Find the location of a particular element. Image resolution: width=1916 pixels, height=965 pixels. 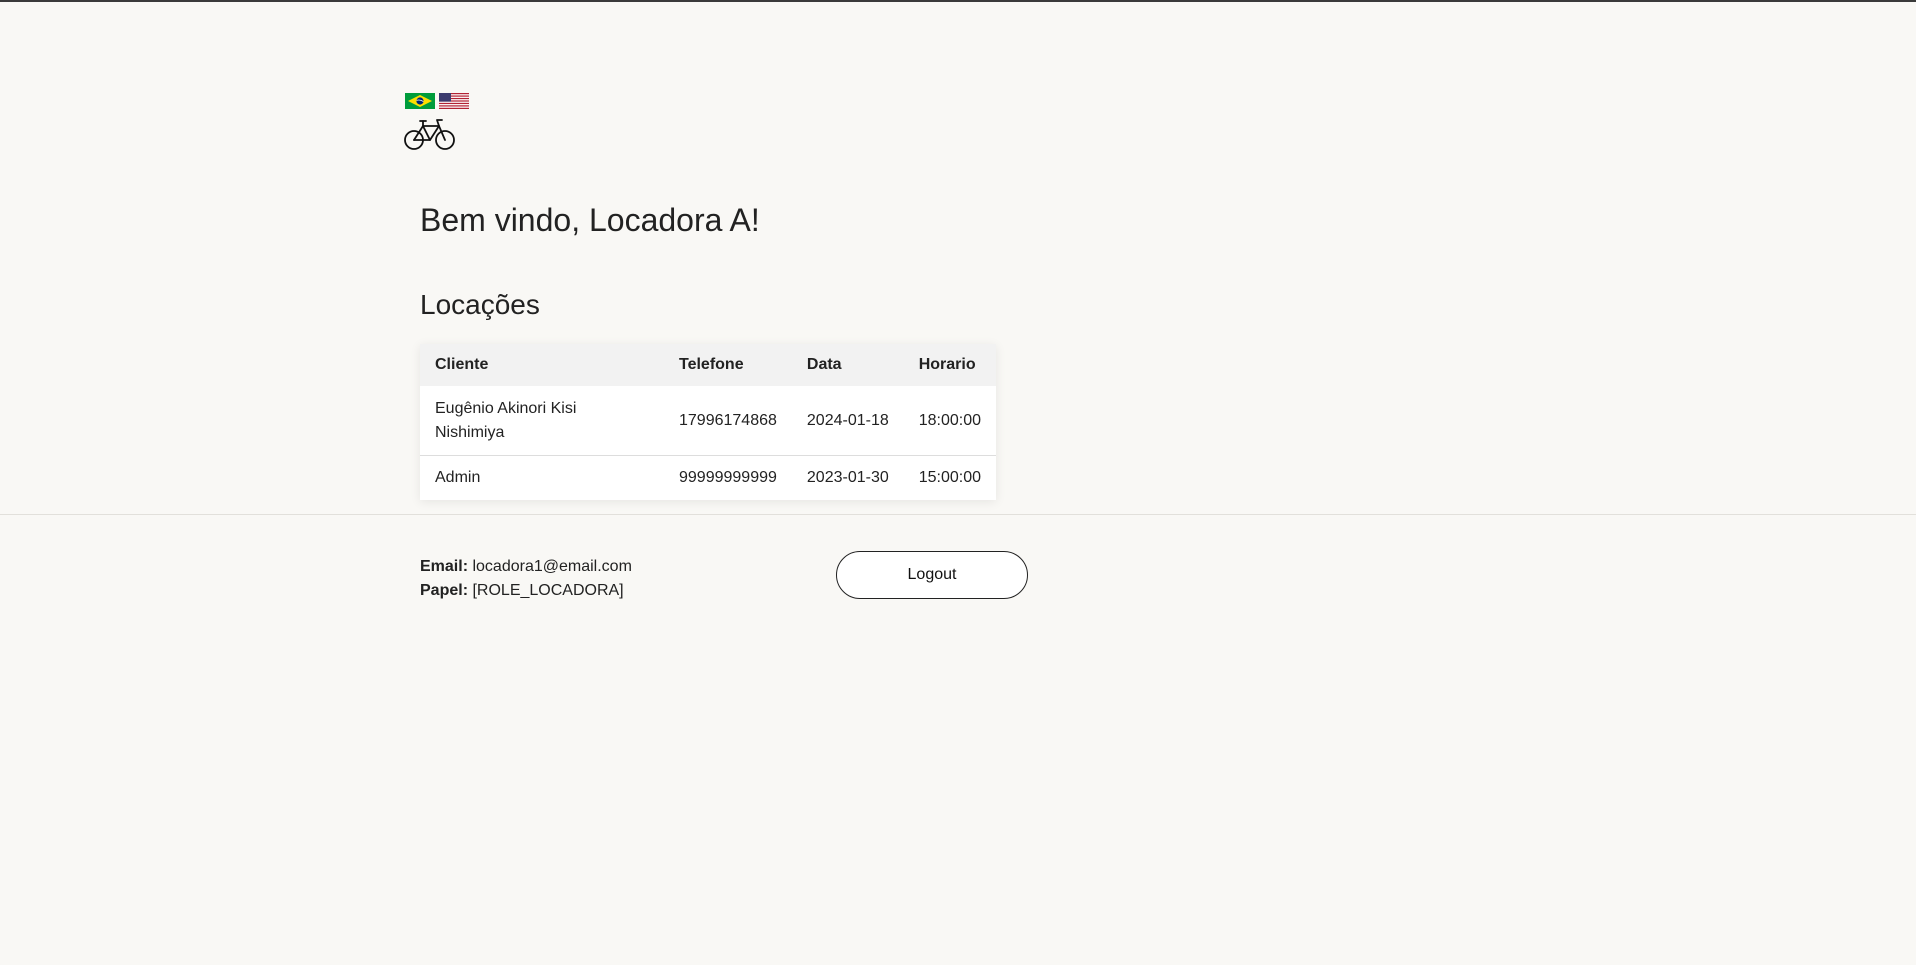

cell-phone: 99999999999 is located at coordinates (728, 477).